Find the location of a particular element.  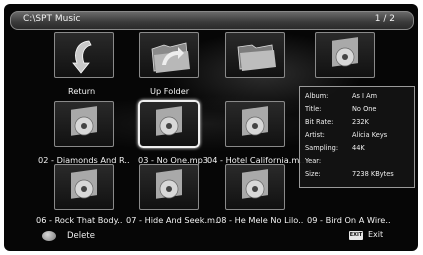

size-value: 7238 KBytes is located at coordinates (373, 174).